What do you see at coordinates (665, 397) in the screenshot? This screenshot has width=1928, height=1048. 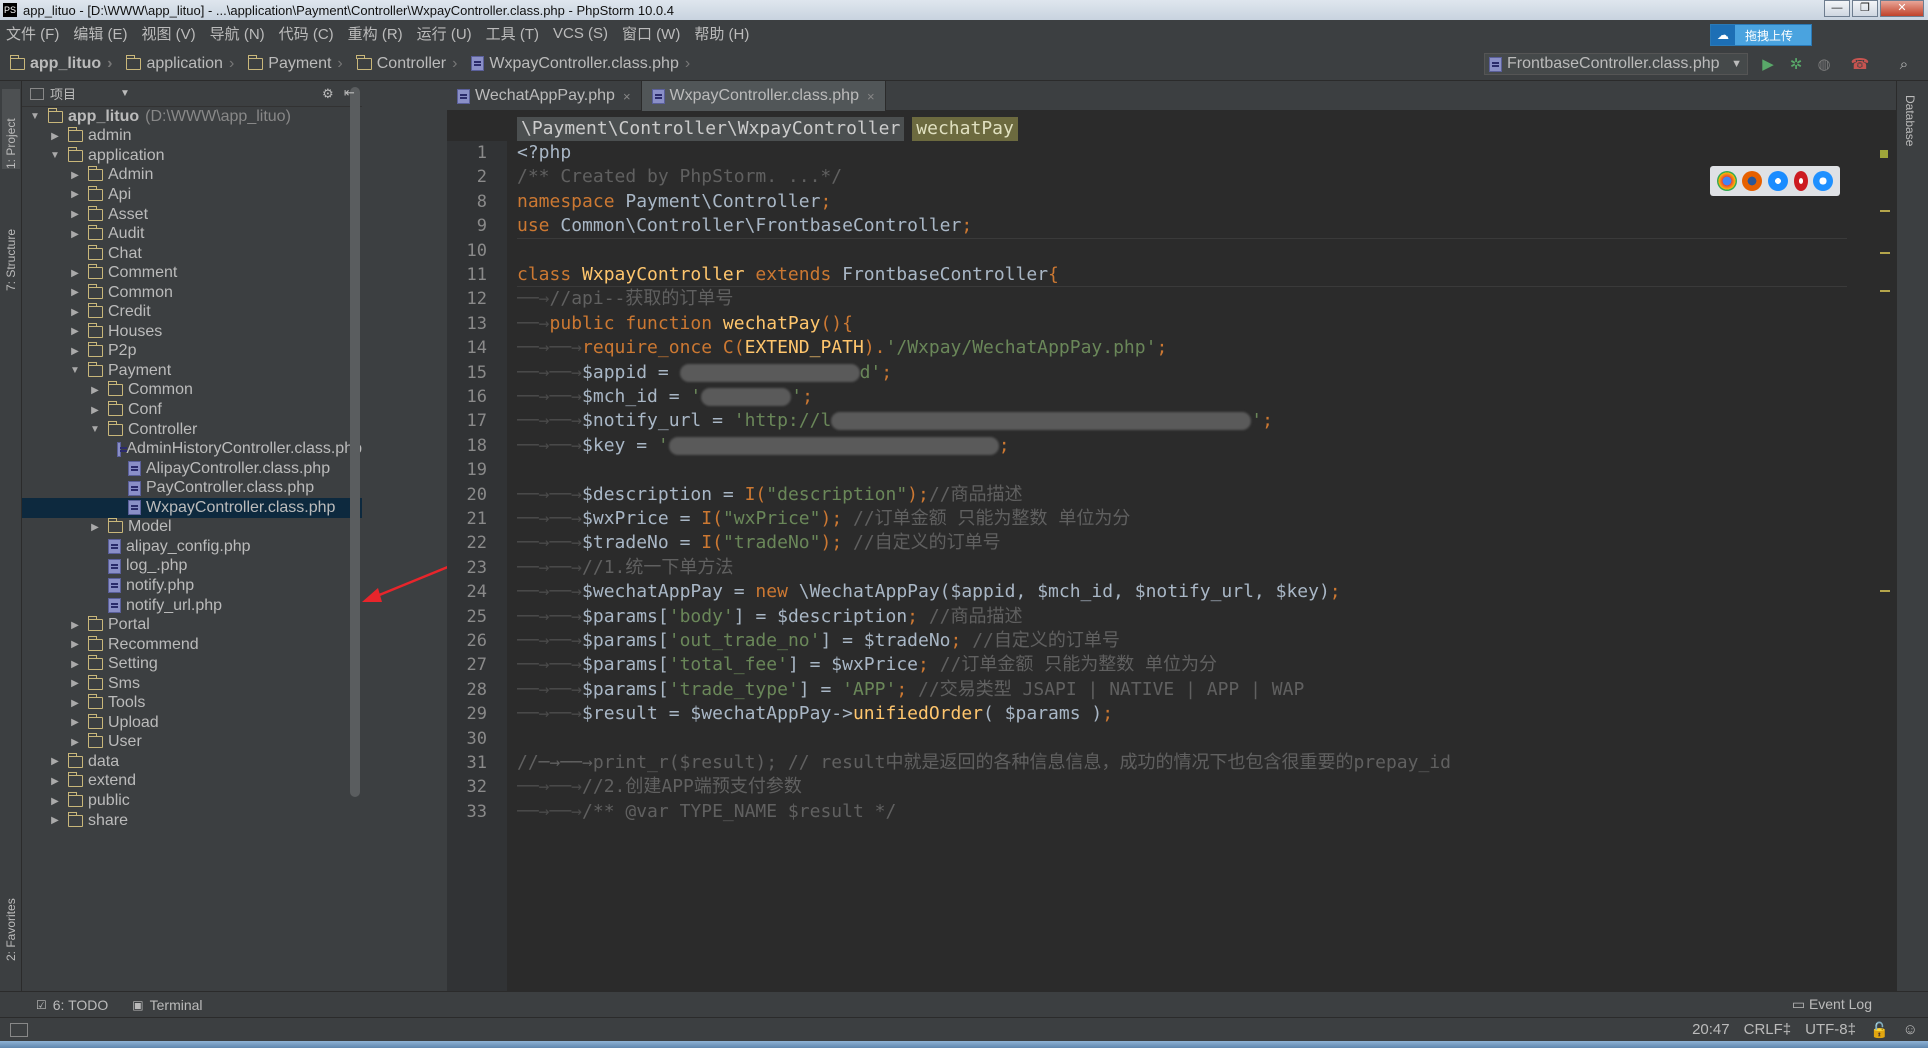 I see `code-line: ──→──→$mch_id = ' ';` at bounding box center [665, 397].